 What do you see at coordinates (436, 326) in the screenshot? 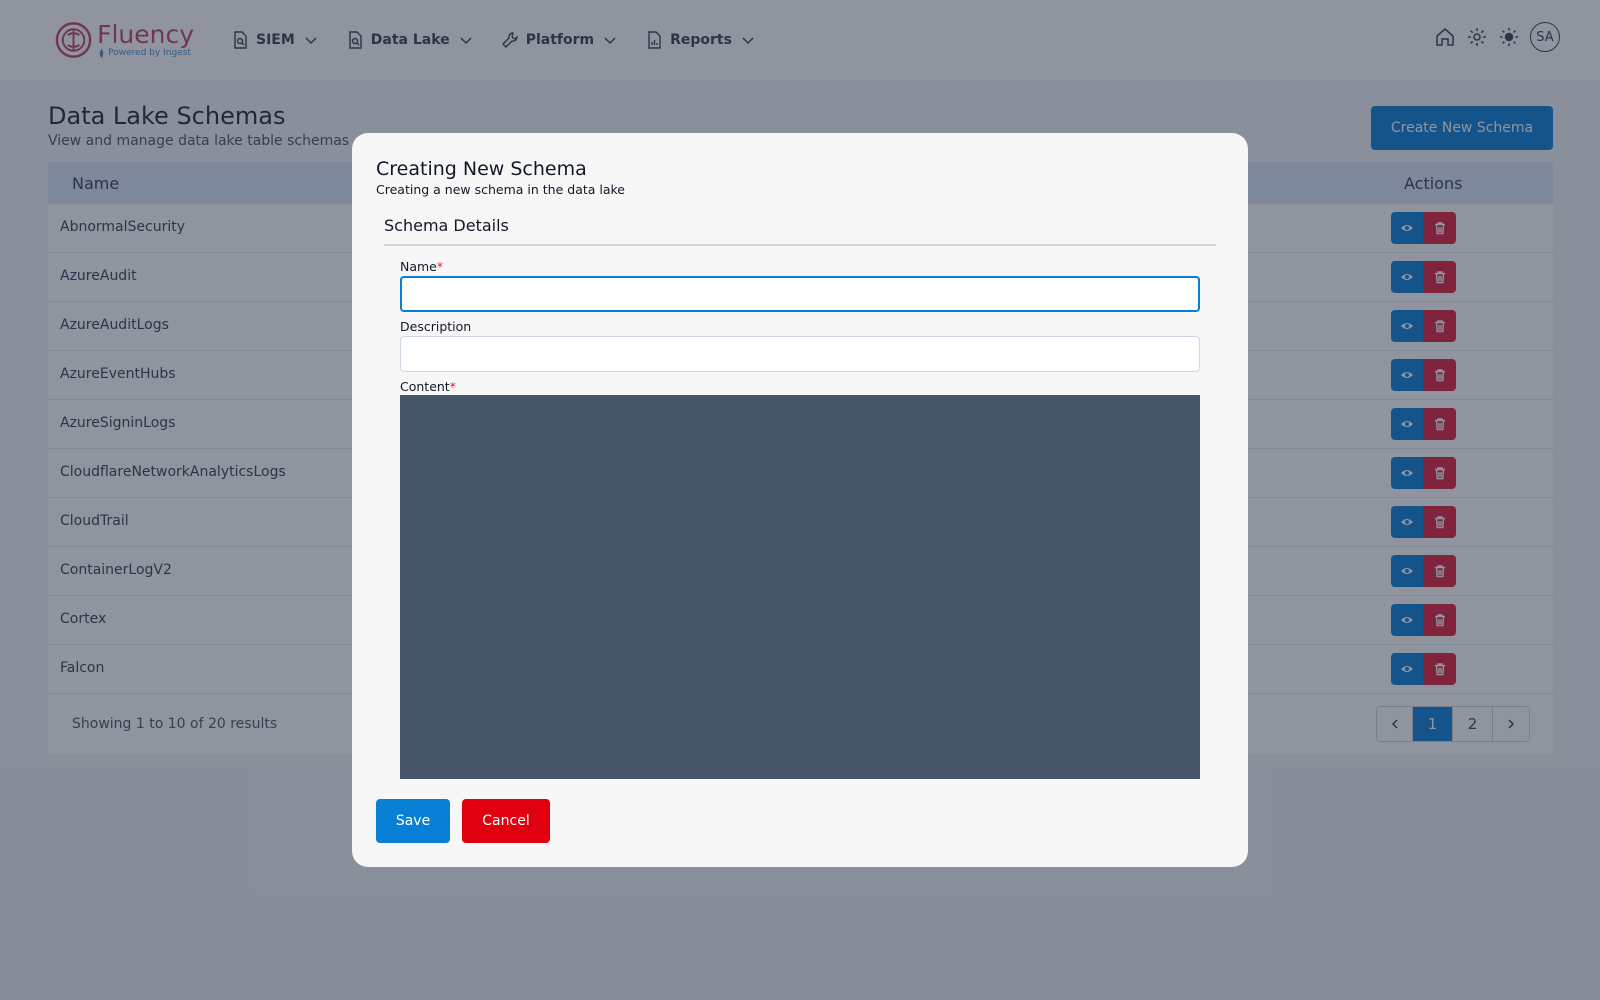
I see `description-label: Description` at bounding box center [436, 326].